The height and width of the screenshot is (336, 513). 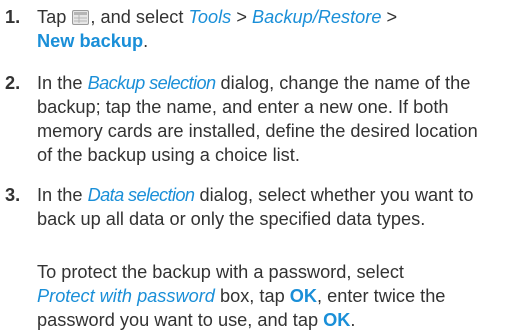 What do you see at coordinates (345, 83) in the screenshot?
I see `step-text: dialog, change the name of the` at bounding box center [345, 83].